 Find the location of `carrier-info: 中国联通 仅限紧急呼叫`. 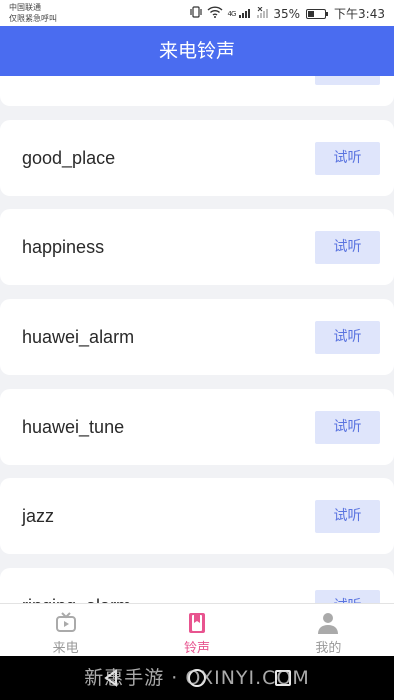

carrier-info: 中国联通 仅限紧急呼叫 is located at coordinates (33, 13).